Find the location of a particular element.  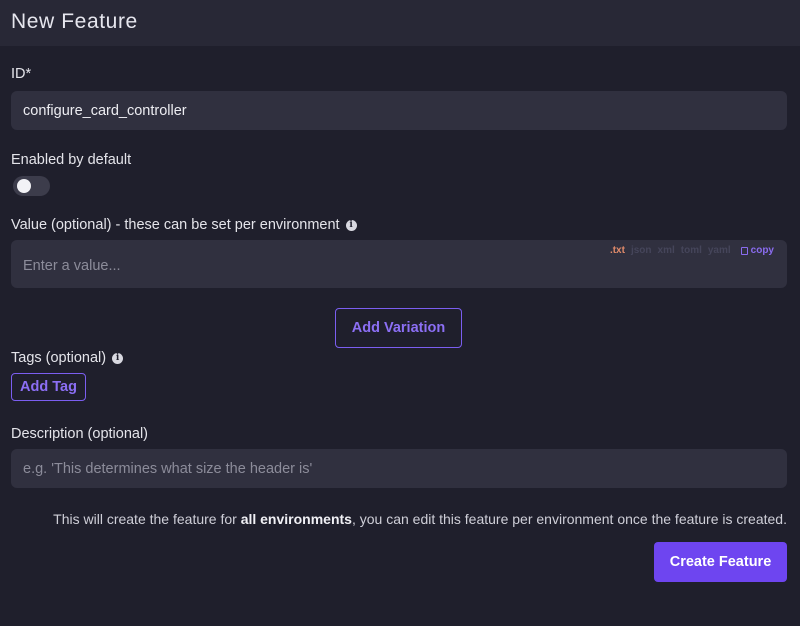

add-variation-button: Add Variation is located at coordinates (398, 328).